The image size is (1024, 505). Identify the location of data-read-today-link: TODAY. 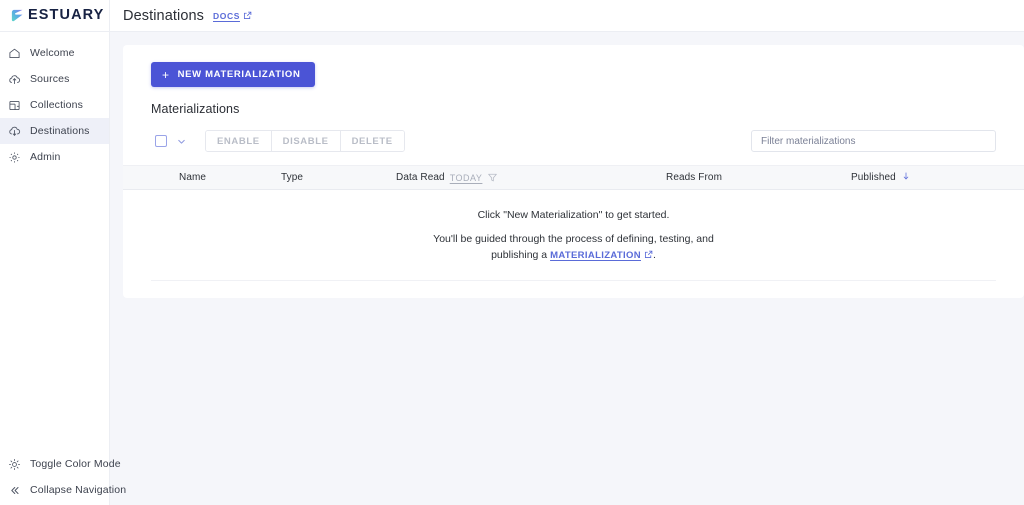
(466, 178).